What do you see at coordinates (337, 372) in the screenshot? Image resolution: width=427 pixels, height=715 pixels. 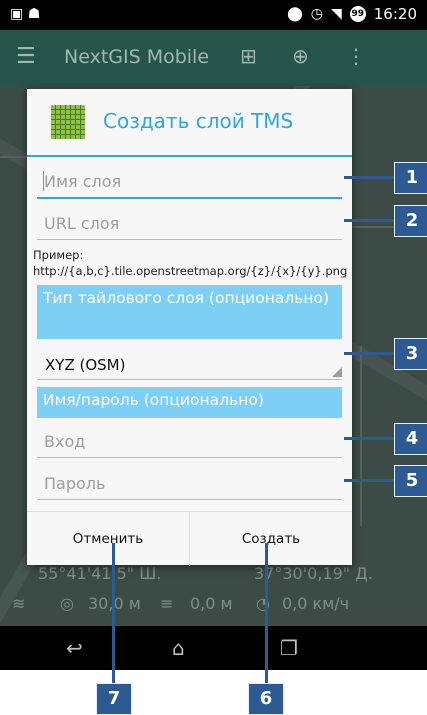 I see `dropdown-caret-icon` at bounding box center [337, 372].